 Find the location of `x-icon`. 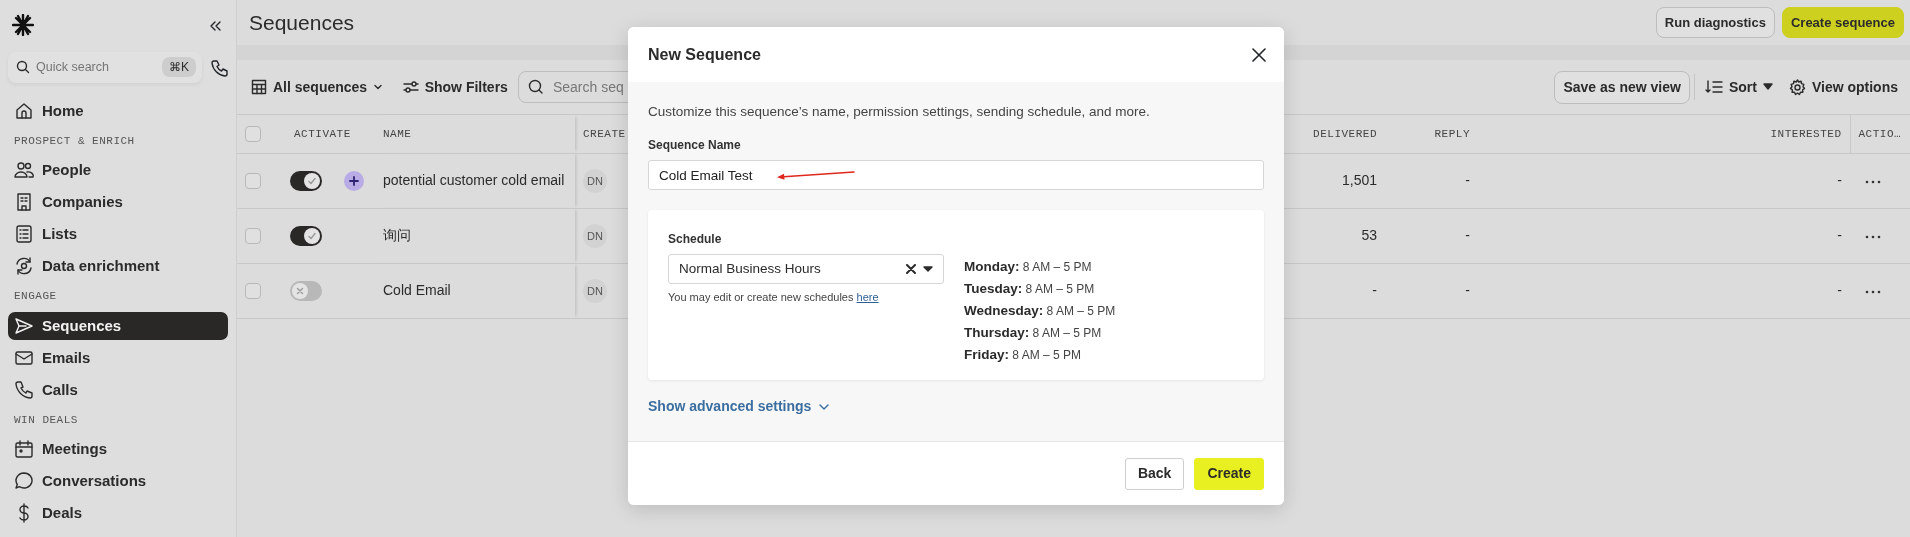

x-icon is located at coordinates (300, 291).